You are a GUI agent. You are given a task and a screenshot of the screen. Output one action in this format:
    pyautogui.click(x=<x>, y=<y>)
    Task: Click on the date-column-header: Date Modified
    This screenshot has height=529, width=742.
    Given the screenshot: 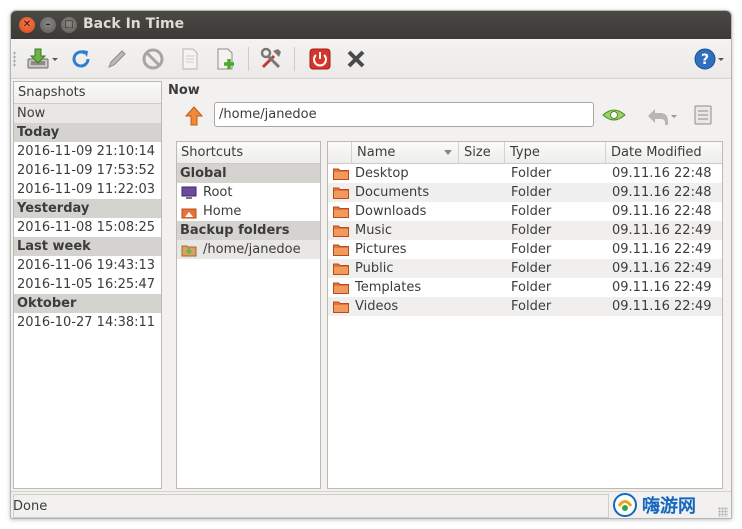 What is the action you would take?
    pyautogui.click(x=664, y=152)
    